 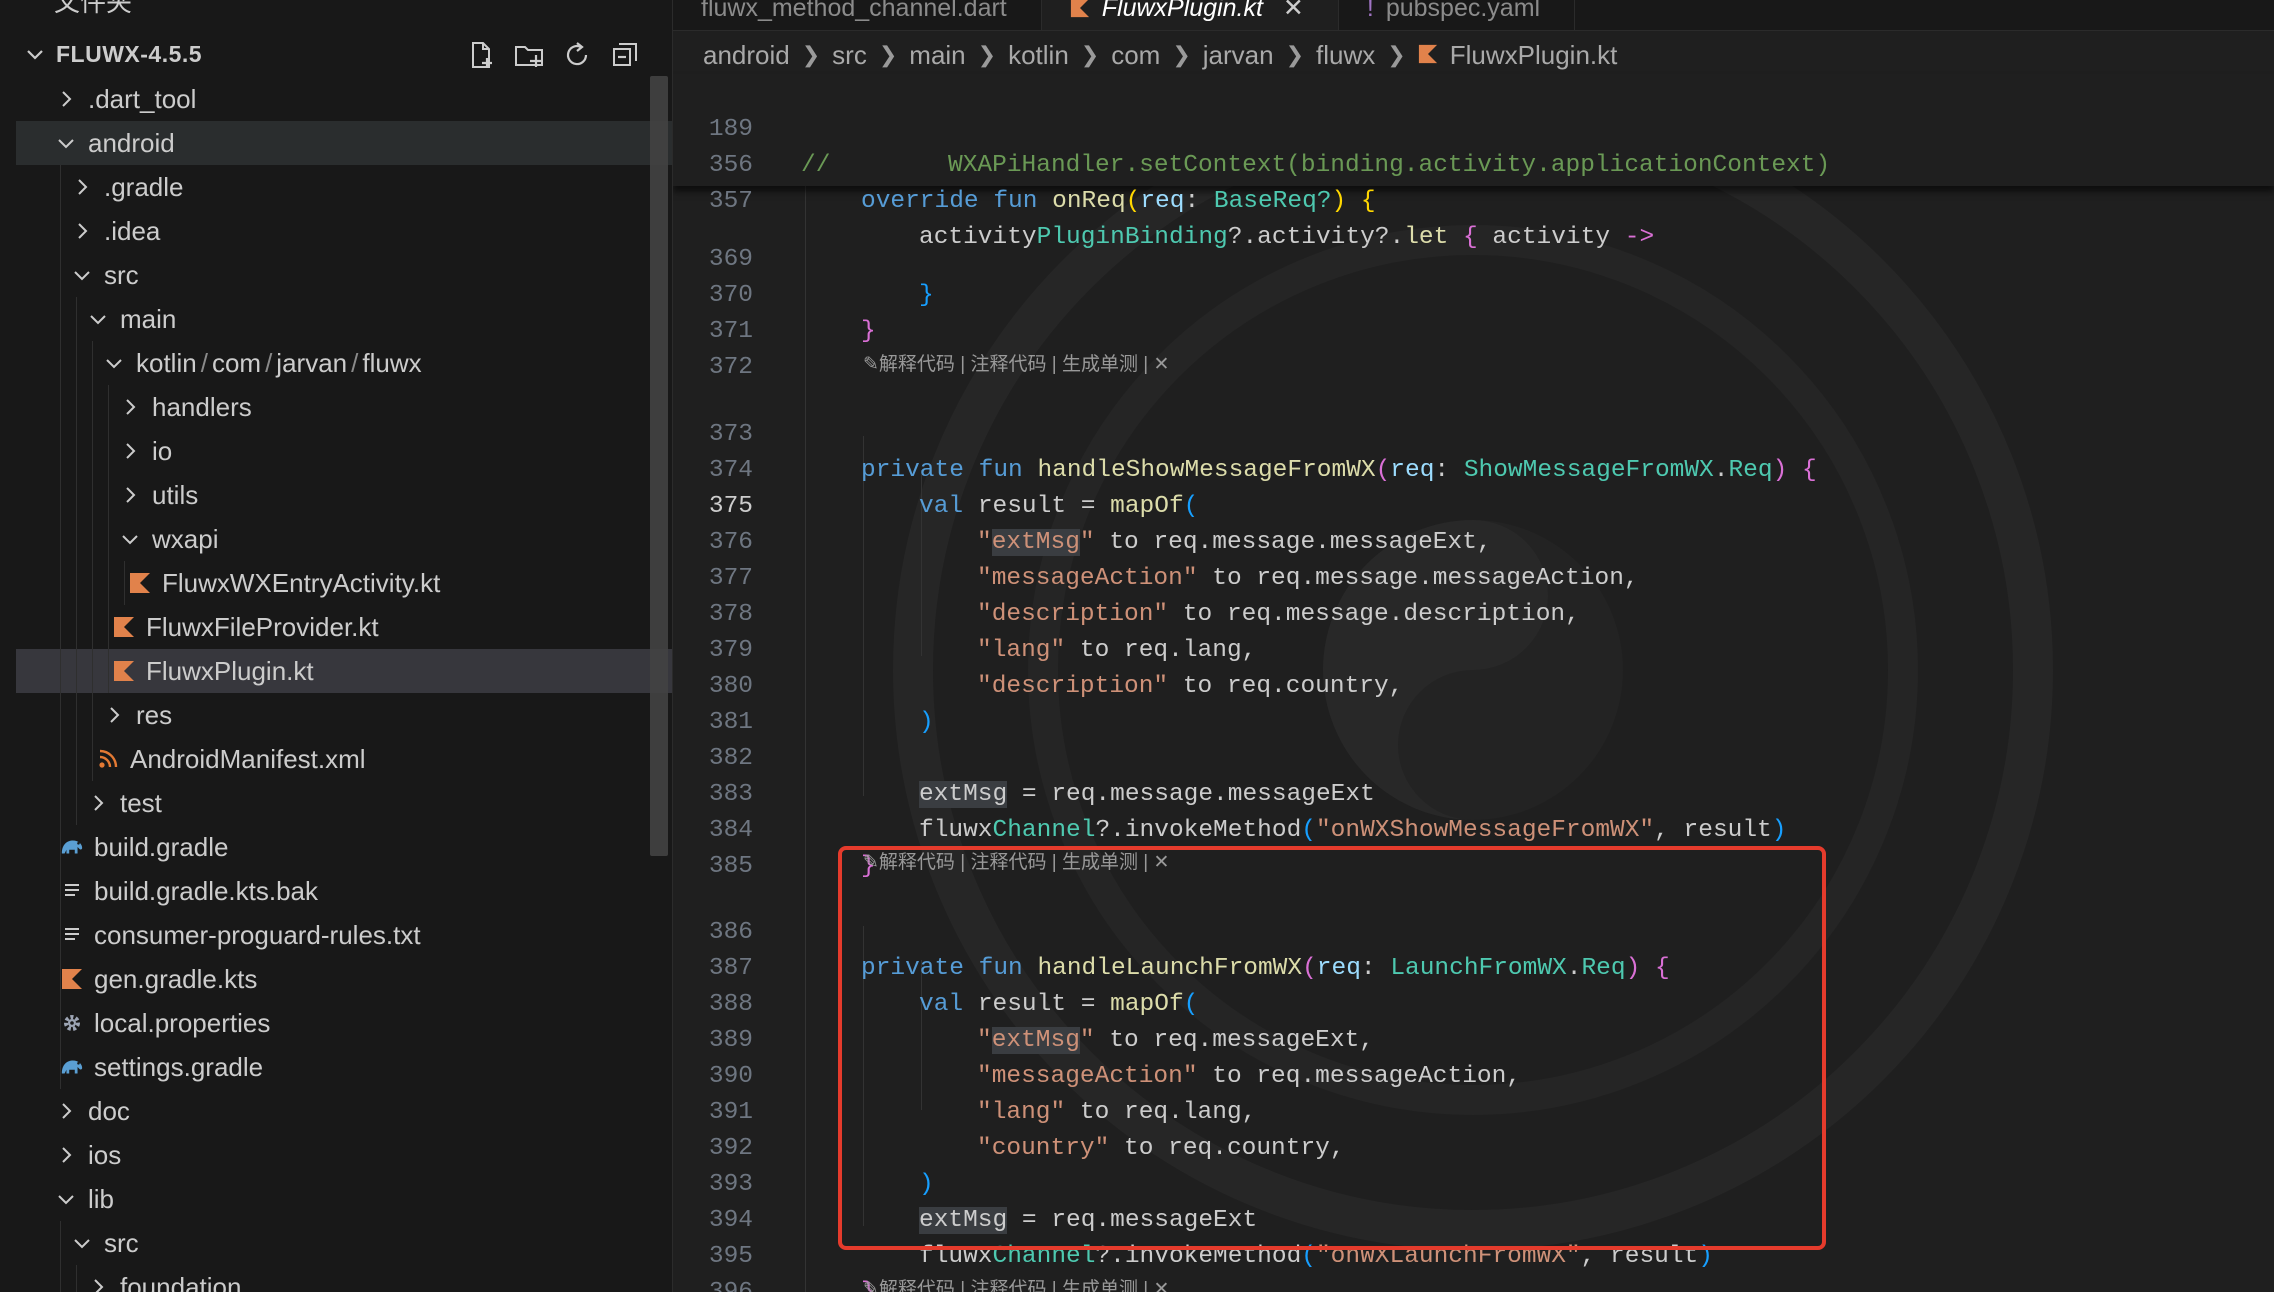 I want to click on tree-item-label: src, so click(x=121, y=274).